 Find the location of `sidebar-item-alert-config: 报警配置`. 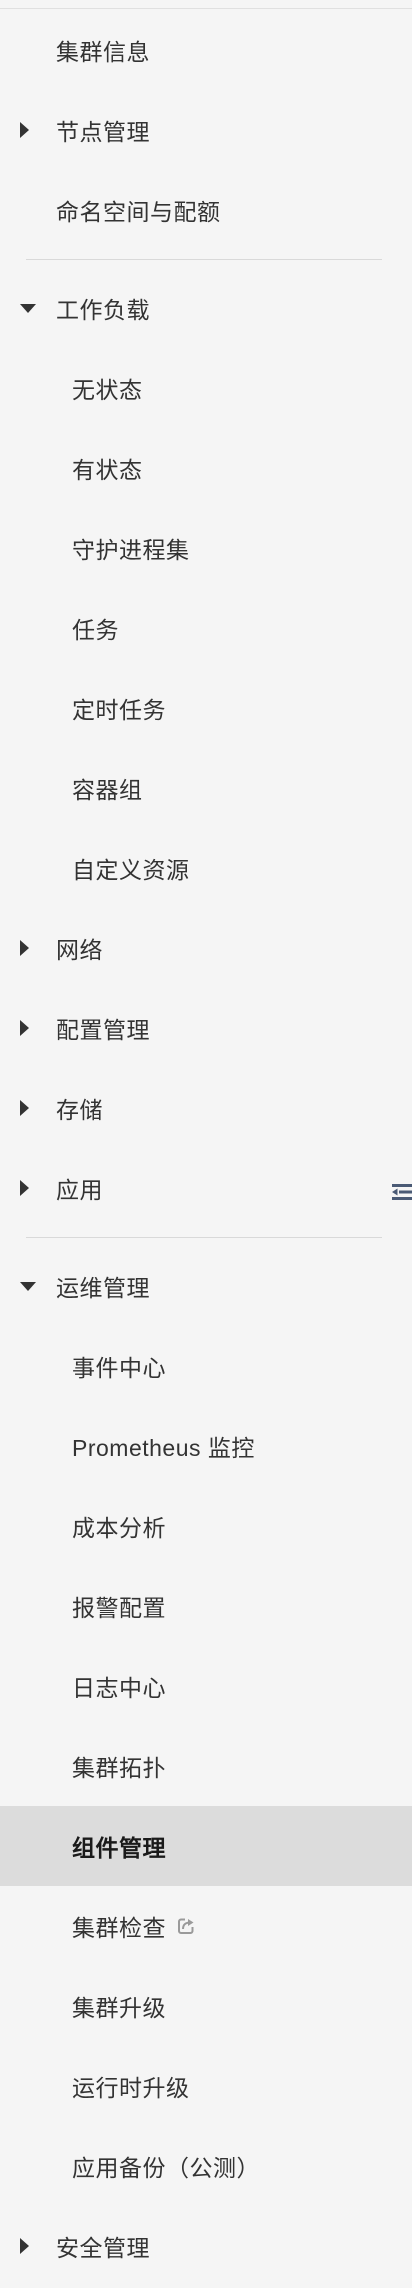

sidebar-item-alert-config: 报警配置 is located at coordinates (206, 1606).